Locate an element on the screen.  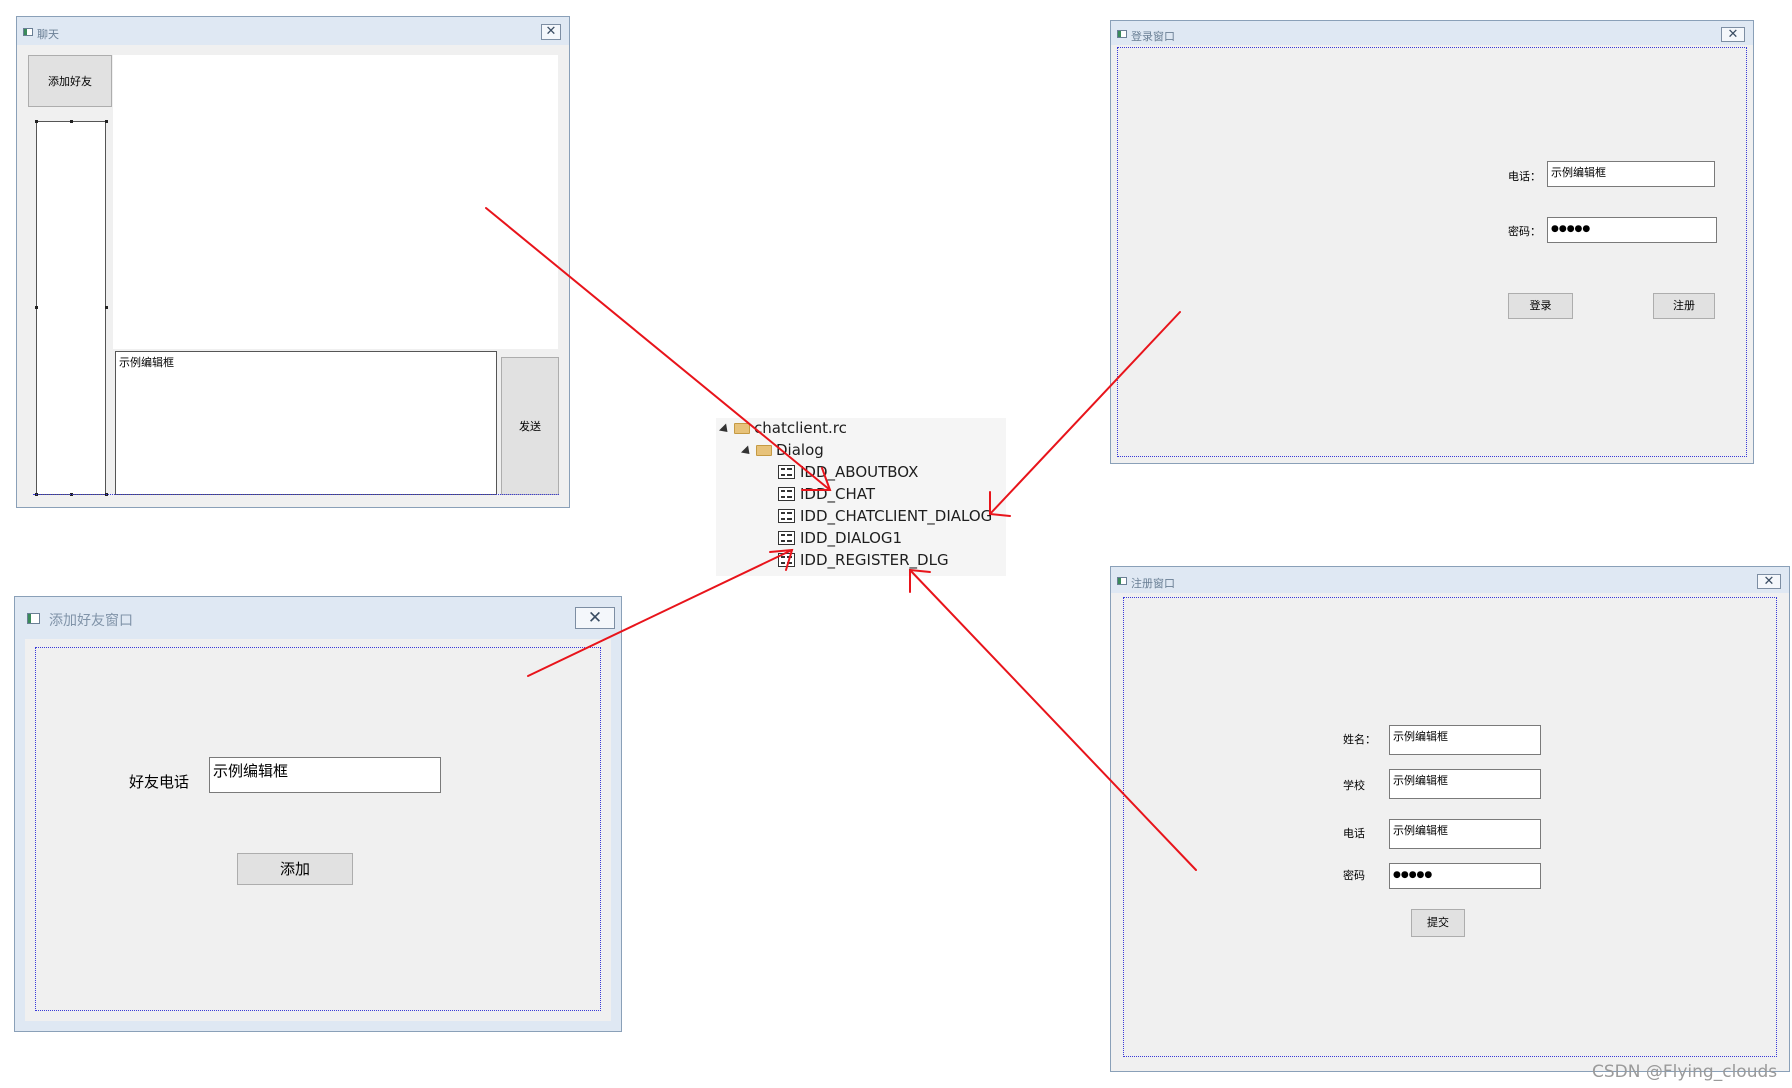
register-button: 注册 is located at coordinates (1684, 306).